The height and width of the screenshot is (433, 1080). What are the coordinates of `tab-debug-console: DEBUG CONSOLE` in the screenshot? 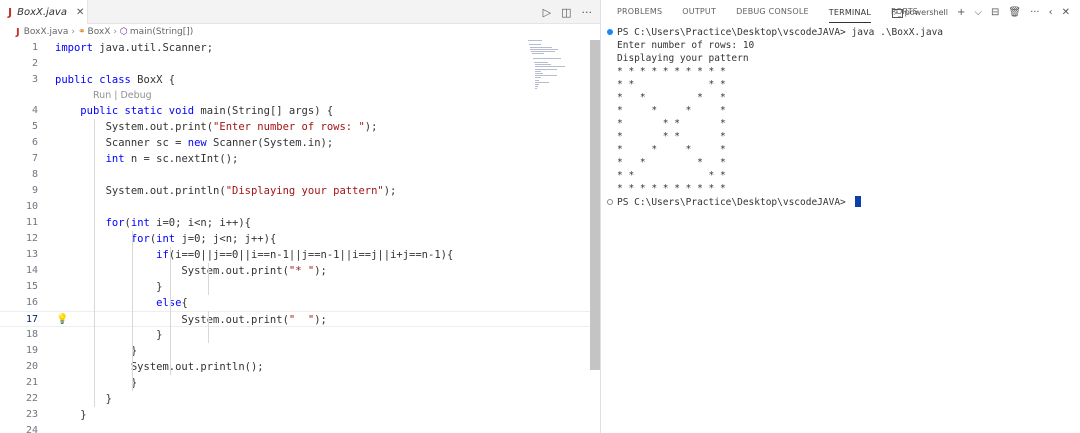 It's located at (772, 12).